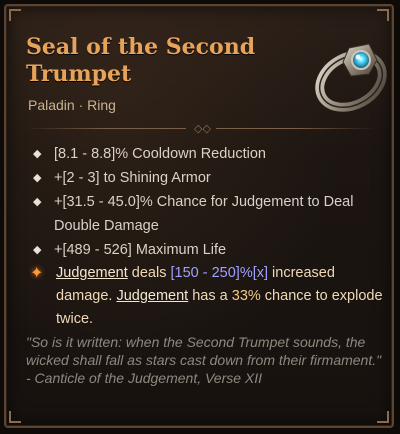 Image resolution: width=400 pixels, height=434 pixels. Describe the element at coordinates (72, 105) in the screenshot. I see `item-type: Paladin · Ring` at that location.